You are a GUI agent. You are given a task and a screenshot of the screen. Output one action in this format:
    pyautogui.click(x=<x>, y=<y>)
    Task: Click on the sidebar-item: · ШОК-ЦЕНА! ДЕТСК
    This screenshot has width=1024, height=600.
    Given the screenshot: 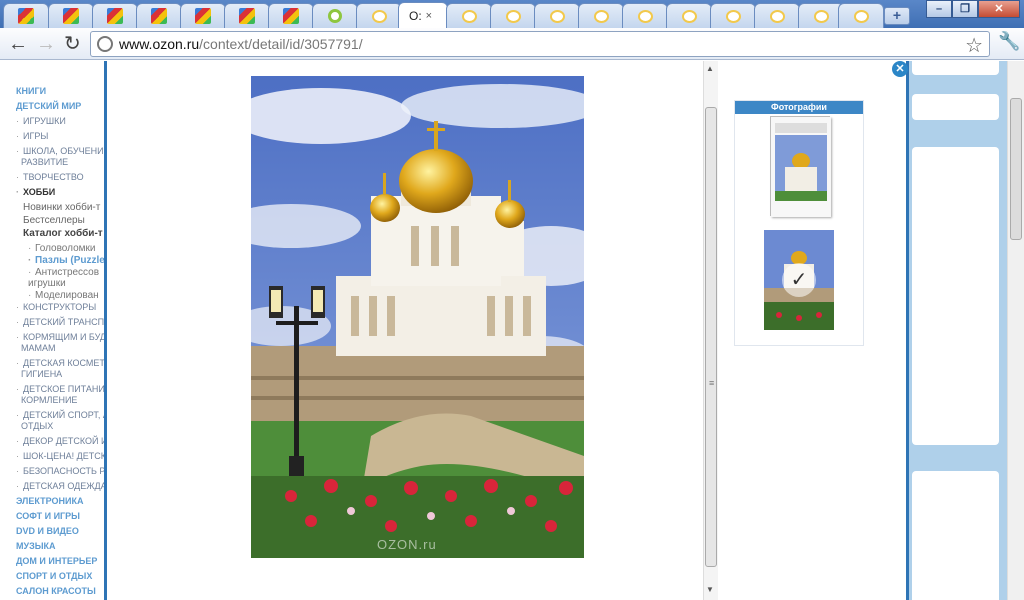 What is the action you would take?
    pyautogui.click(x=62, y=456)
    